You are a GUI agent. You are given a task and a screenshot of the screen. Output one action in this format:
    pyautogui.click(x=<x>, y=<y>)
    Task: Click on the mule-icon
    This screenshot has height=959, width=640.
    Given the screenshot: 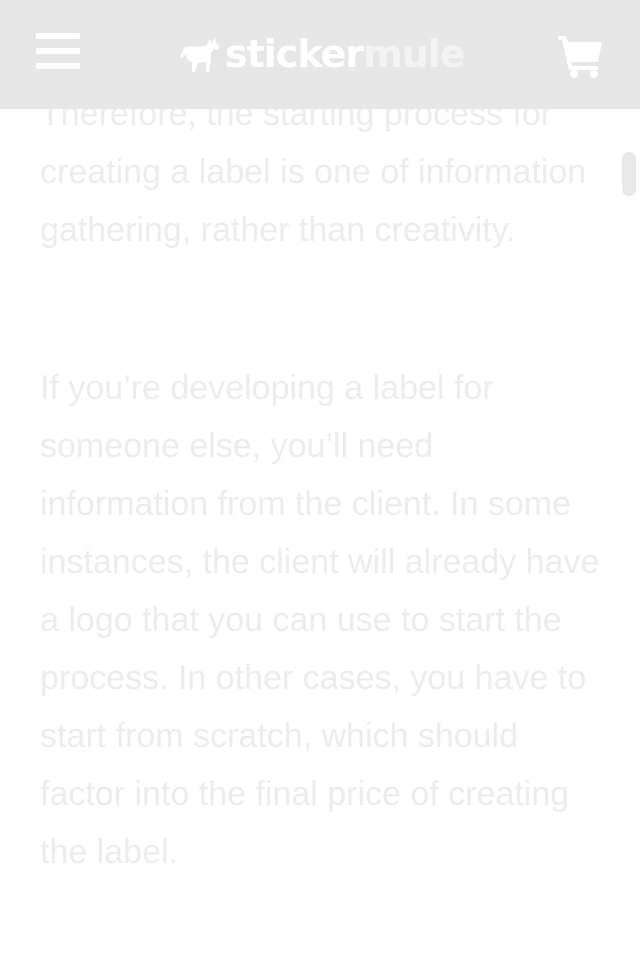 What is the action you would take?
    pyautogui.click(x=200, y=54)
    